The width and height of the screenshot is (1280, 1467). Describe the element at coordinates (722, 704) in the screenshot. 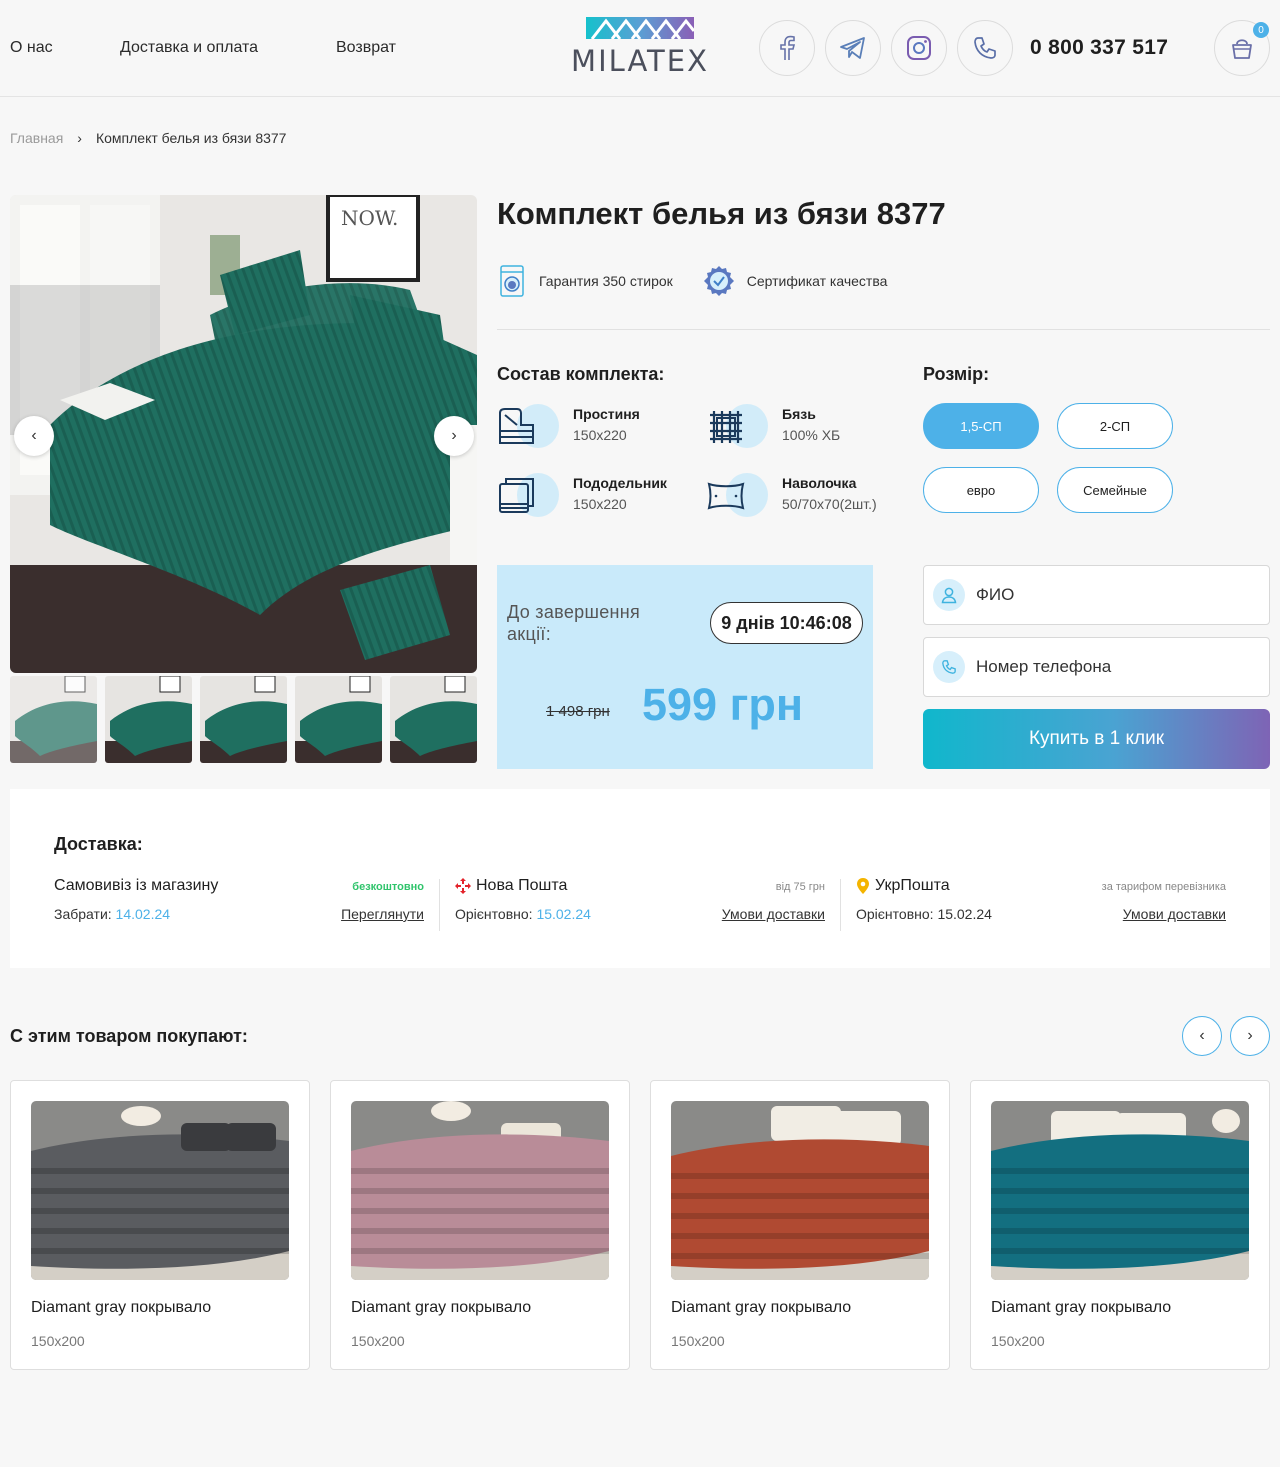

I see `current-price: 599 грн` at that location.